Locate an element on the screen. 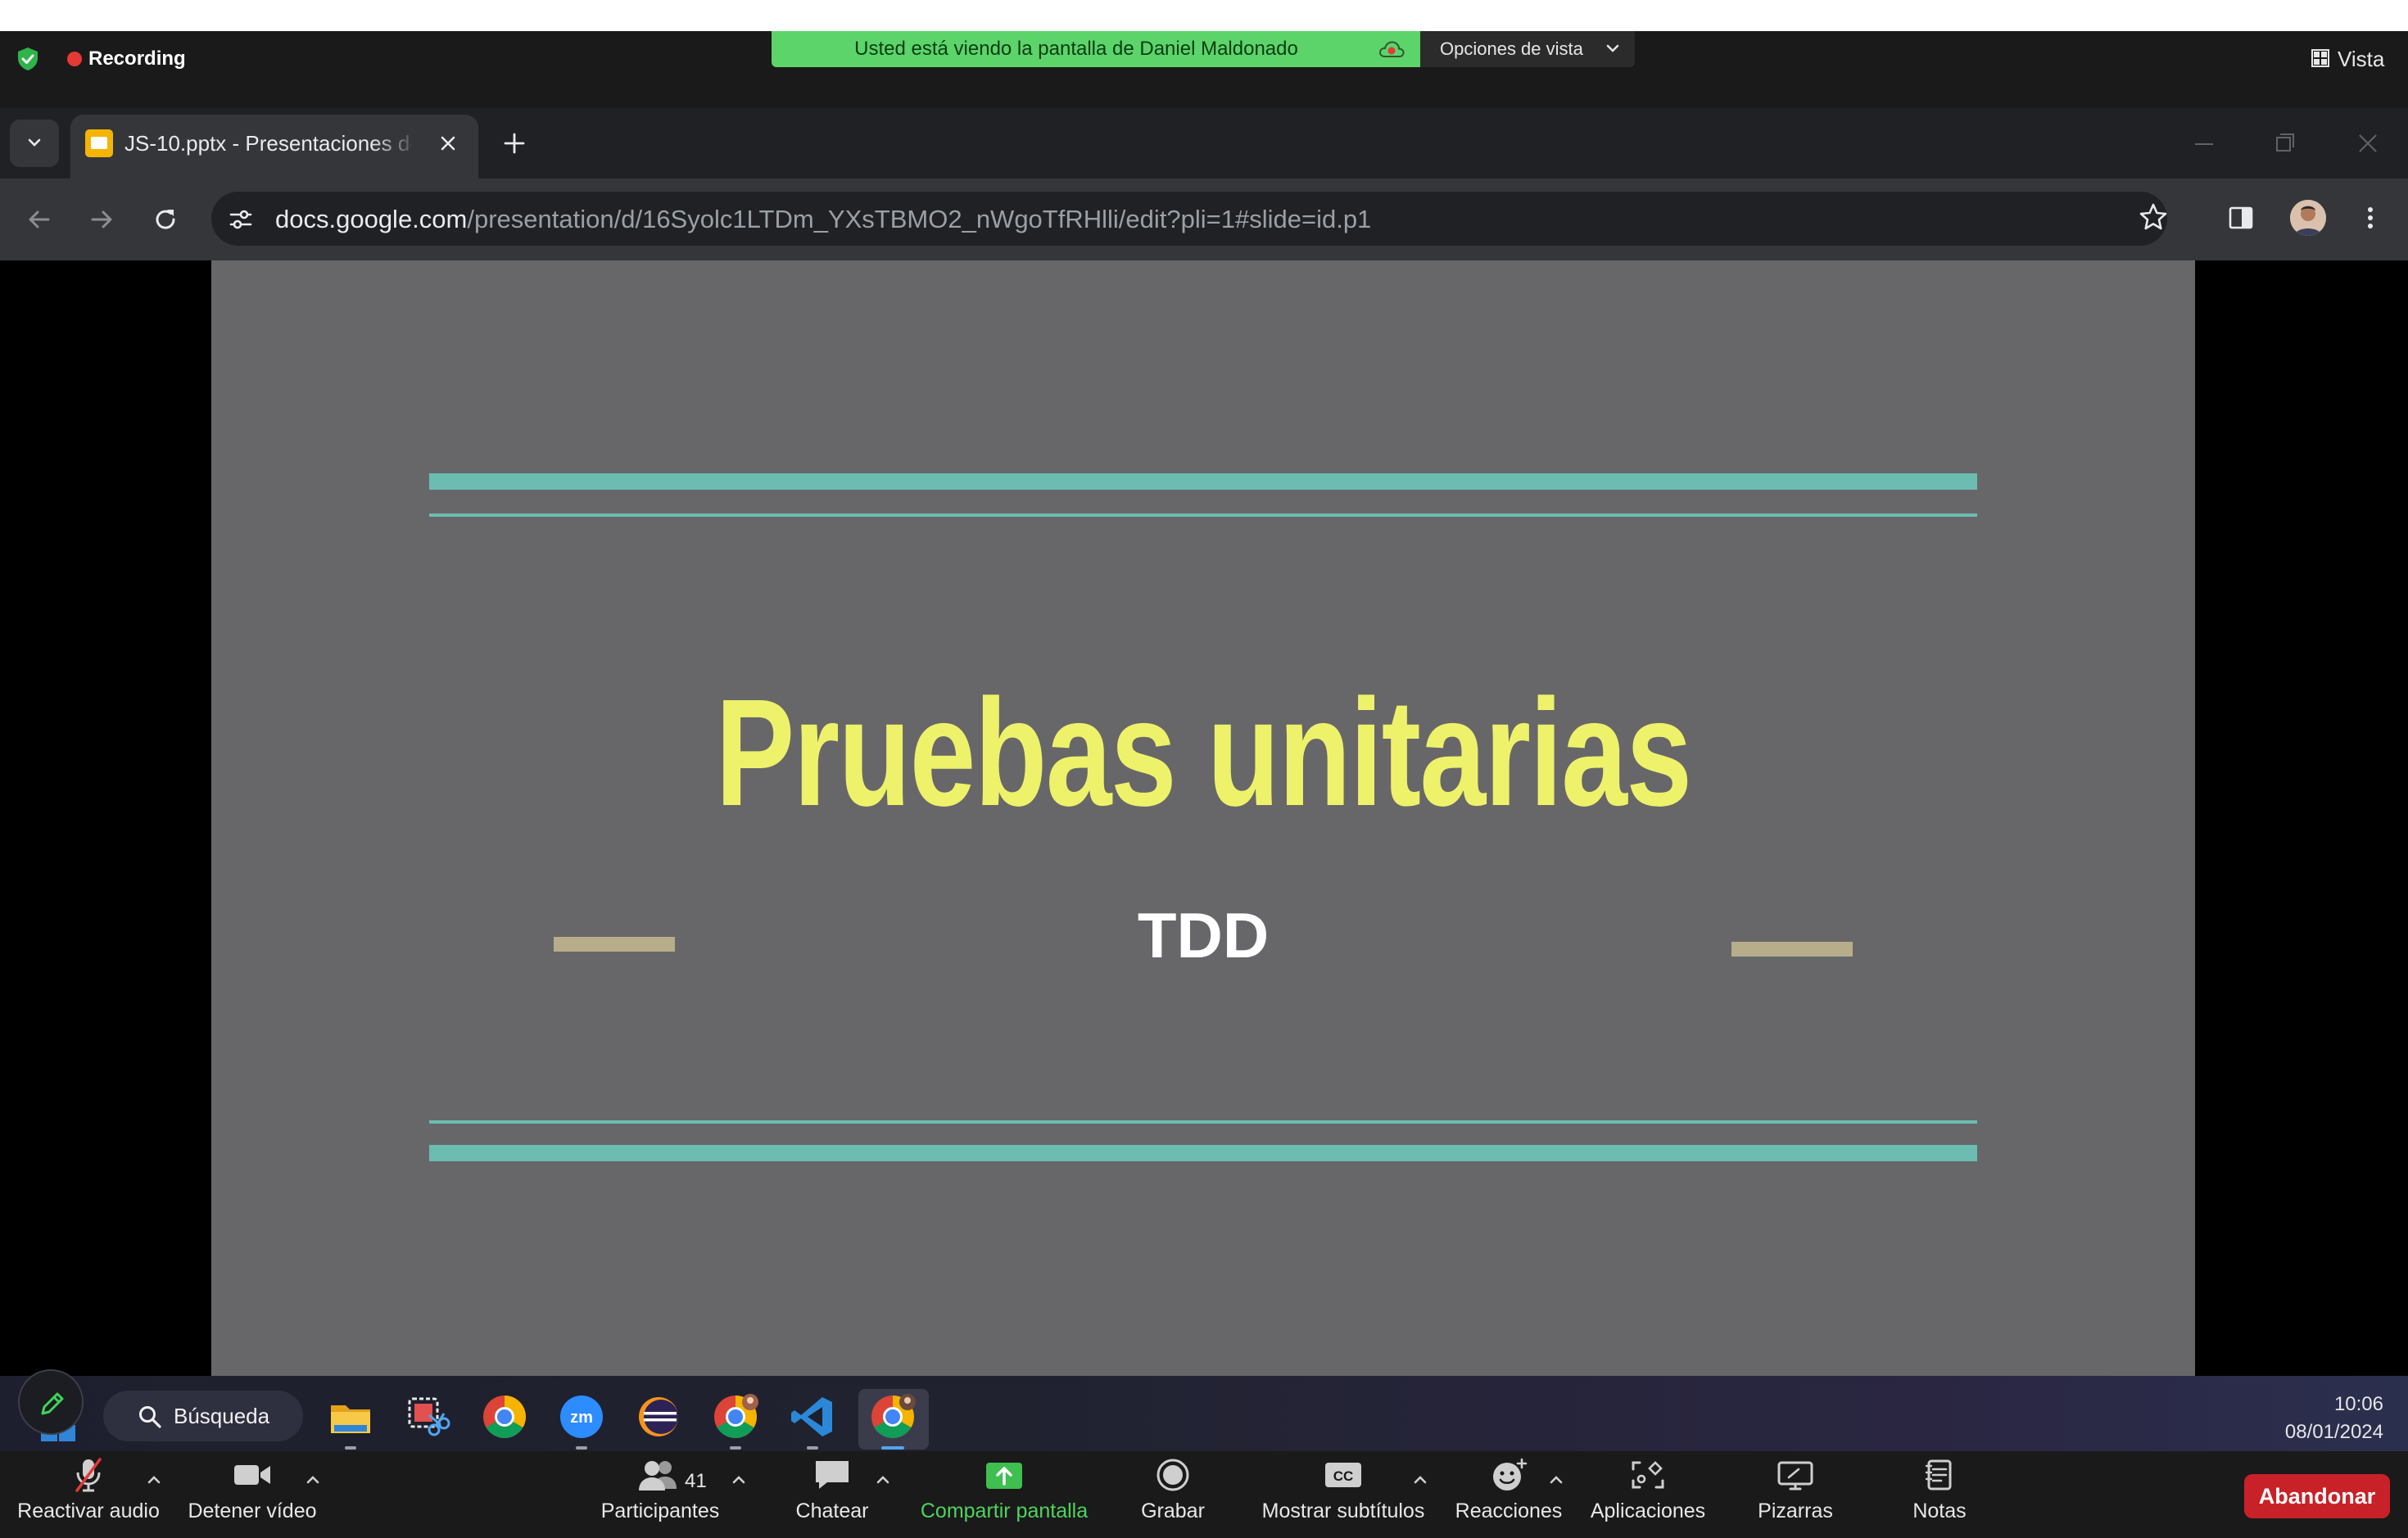 Image resolution: width=2408 pixels, height=1538 pixels. google-slides-favicon-icon is located at coordinates (99, 143).